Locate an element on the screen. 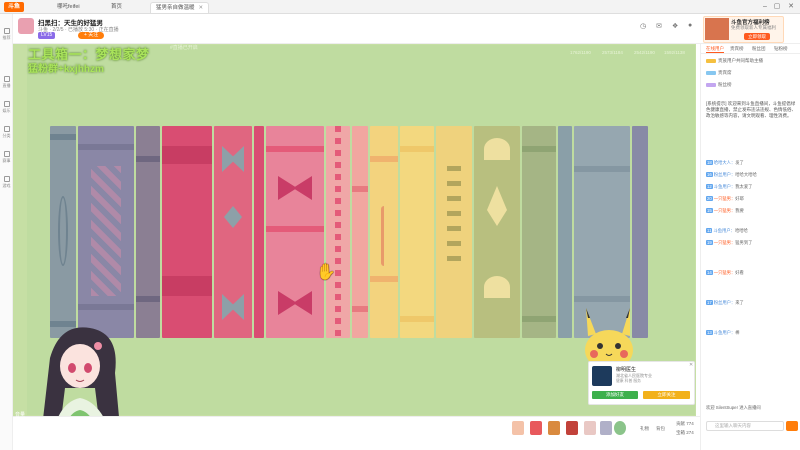 The width and height of the screenshot is (800, 450). ad-thumbnail is located at coordinates (717, 29).